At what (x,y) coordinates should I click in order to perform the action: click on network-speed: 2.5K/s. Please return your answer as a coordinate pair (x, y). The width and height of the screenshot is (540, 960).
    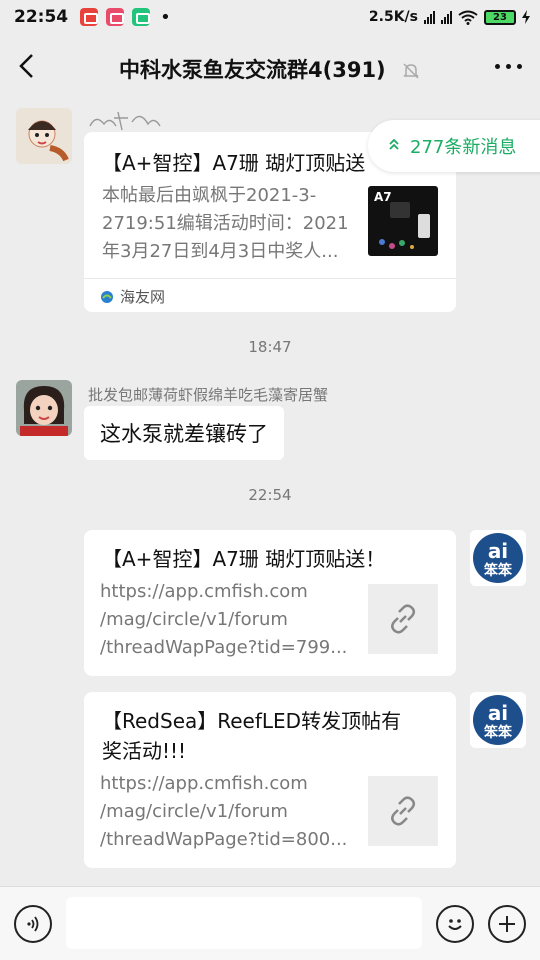
    Looking at the image, I should click on (393, 17).